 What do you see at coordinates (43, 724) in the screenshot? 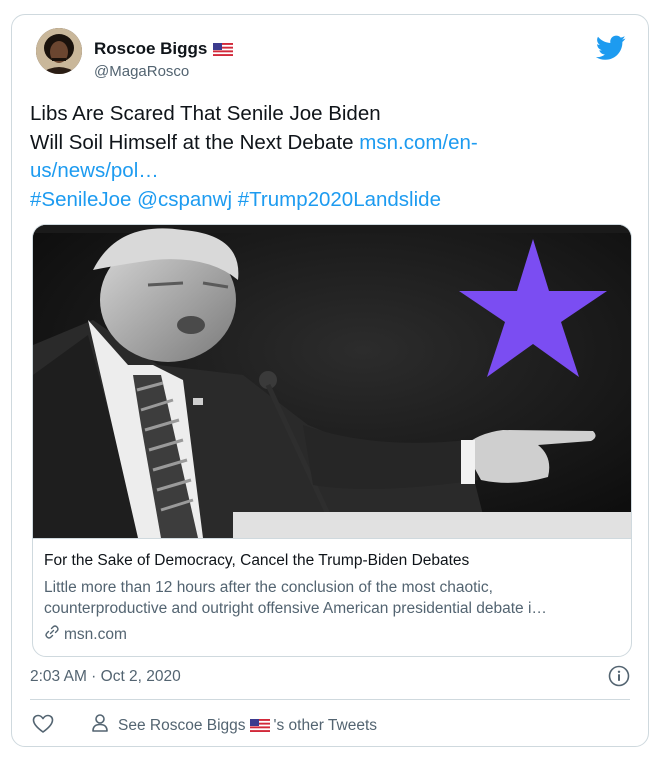
I see `heart-icon` at bounding box center [43, 724].